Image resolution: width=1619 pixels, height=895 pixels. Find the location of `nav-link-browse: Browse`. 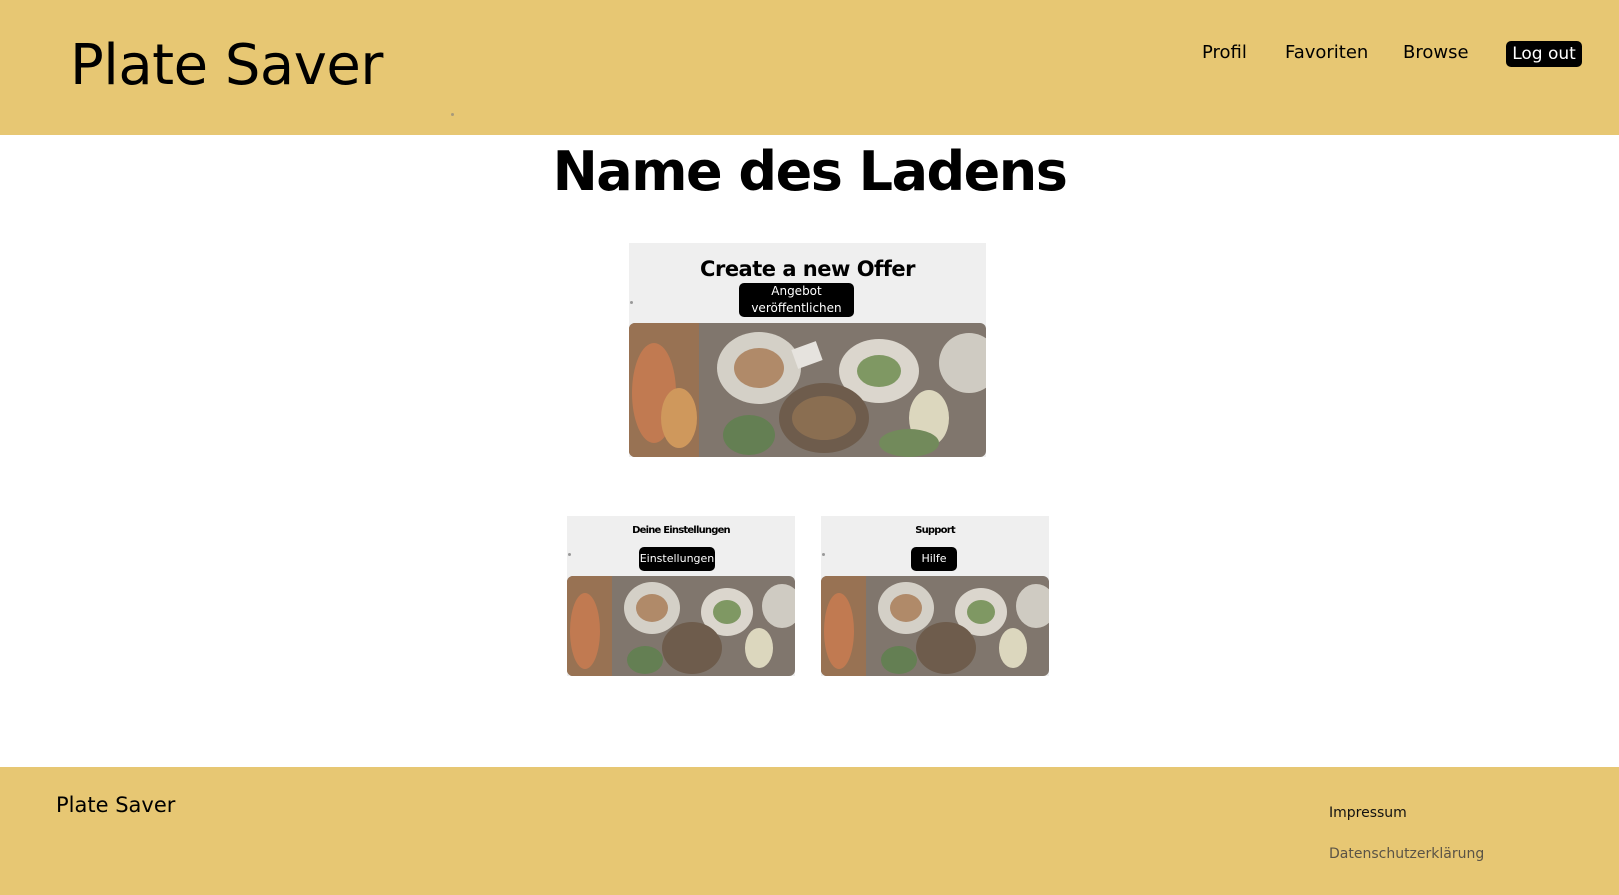

nav-link-browse: Browse is located at coordinates (1436, 53).